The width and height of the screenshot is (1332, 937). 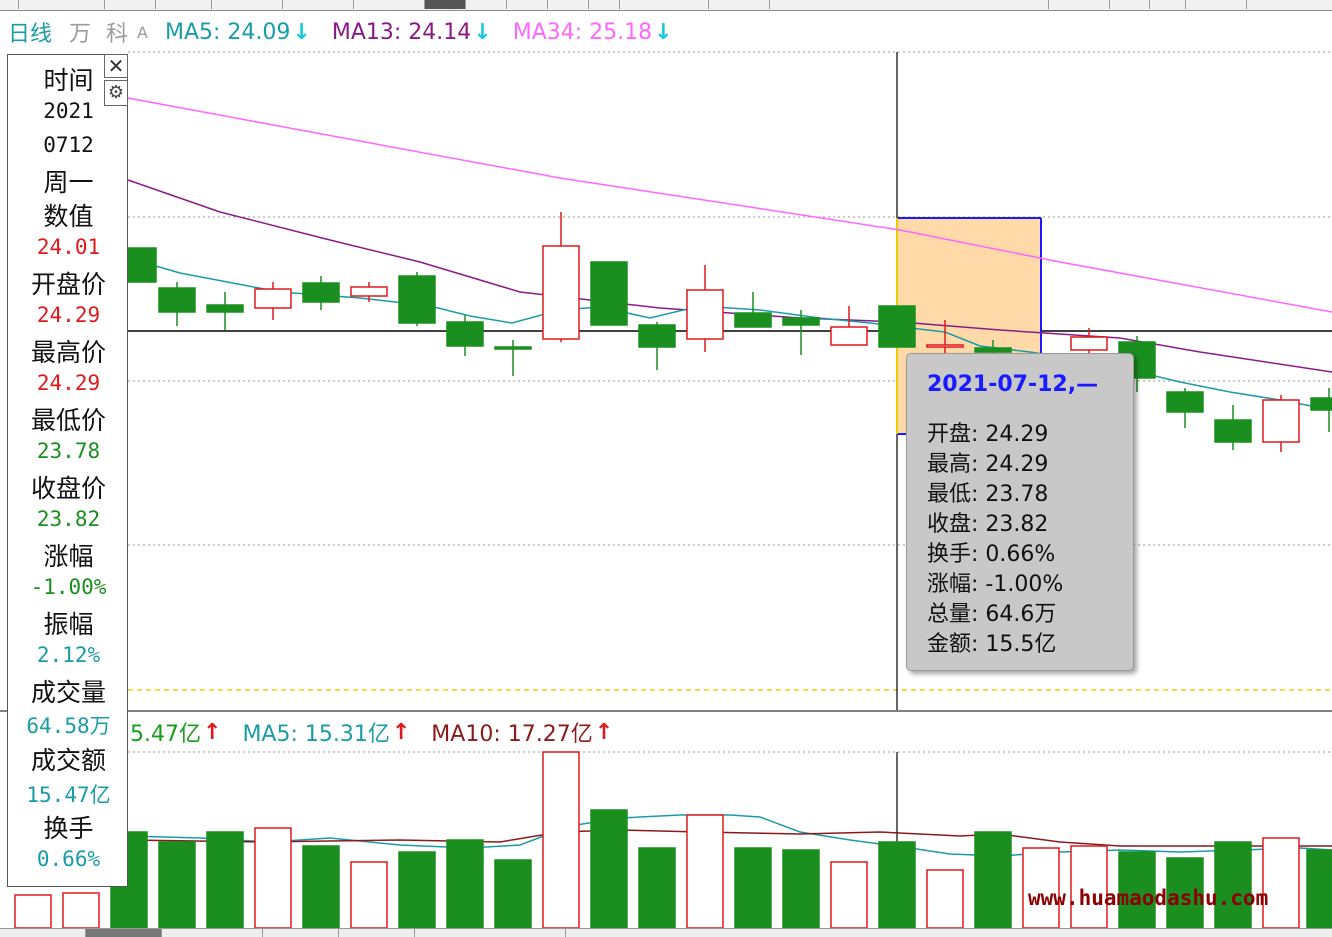 I want to click on gear-icon: ⚙, so click(x=116, y=93).